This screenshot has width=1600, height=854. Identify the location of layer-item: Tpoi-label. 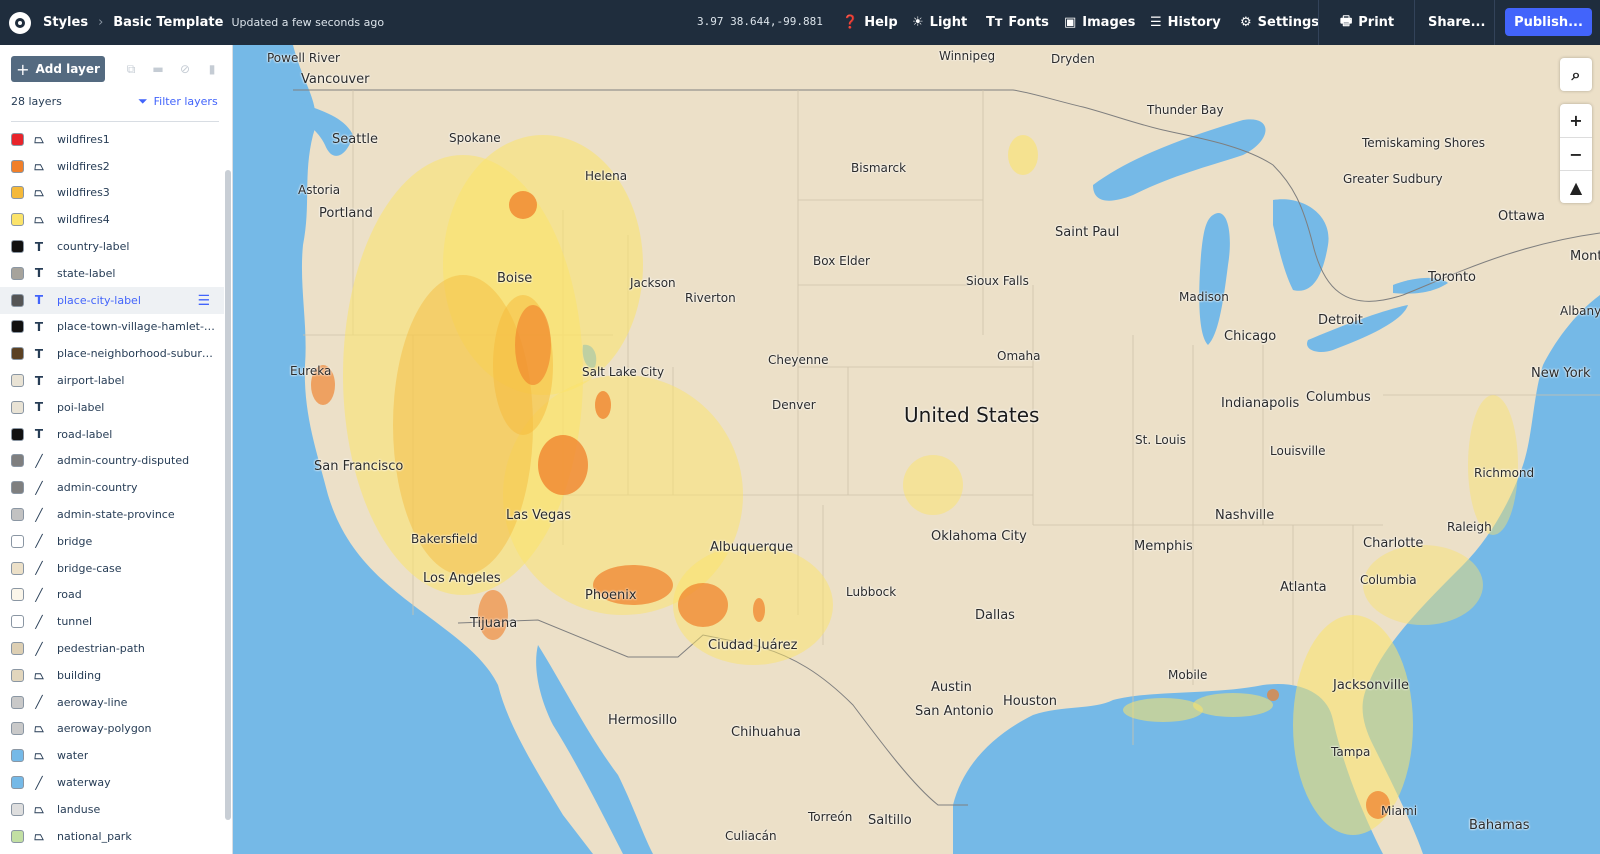
(112, 407).